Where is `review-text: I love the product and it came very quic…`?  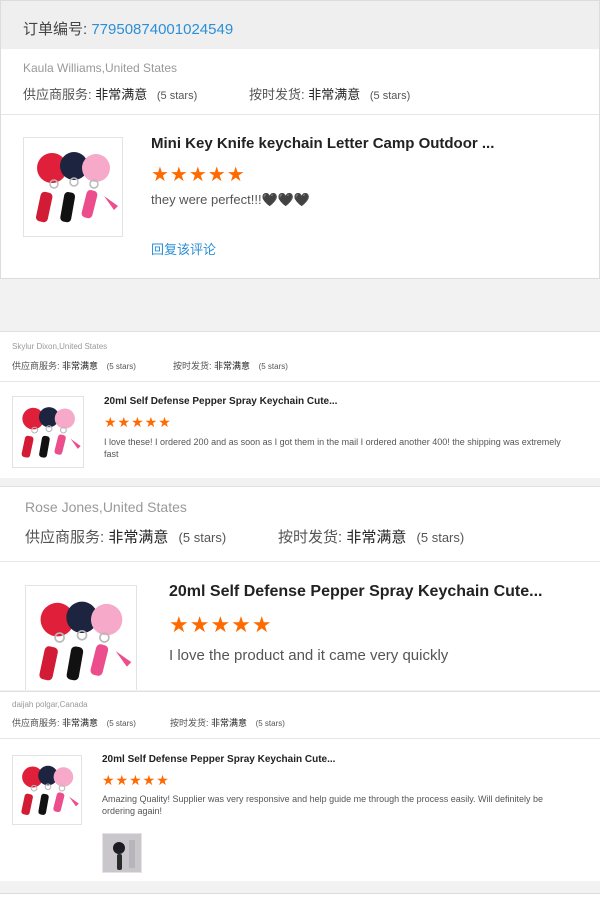 review-text: I love the product and it came very quic… is located at coordinates (309, 655).